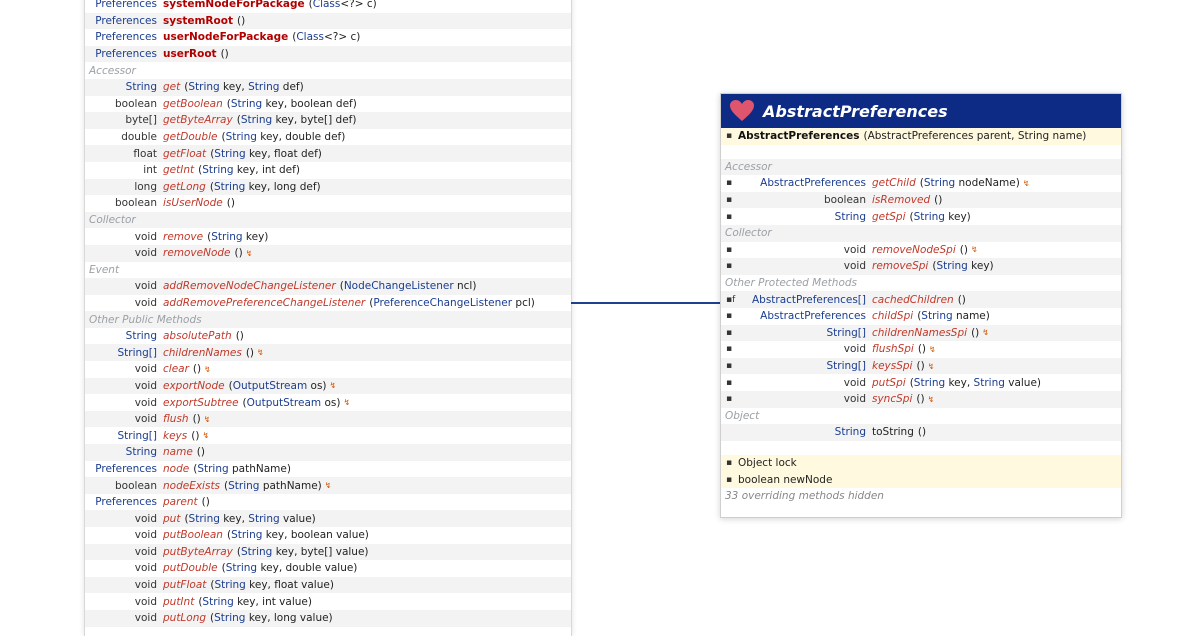 The width and height of the screenshot is (1196, 636). Describe the element at coordinates (176, 369) in the screenshot. I see `method-name: clear` at that location.